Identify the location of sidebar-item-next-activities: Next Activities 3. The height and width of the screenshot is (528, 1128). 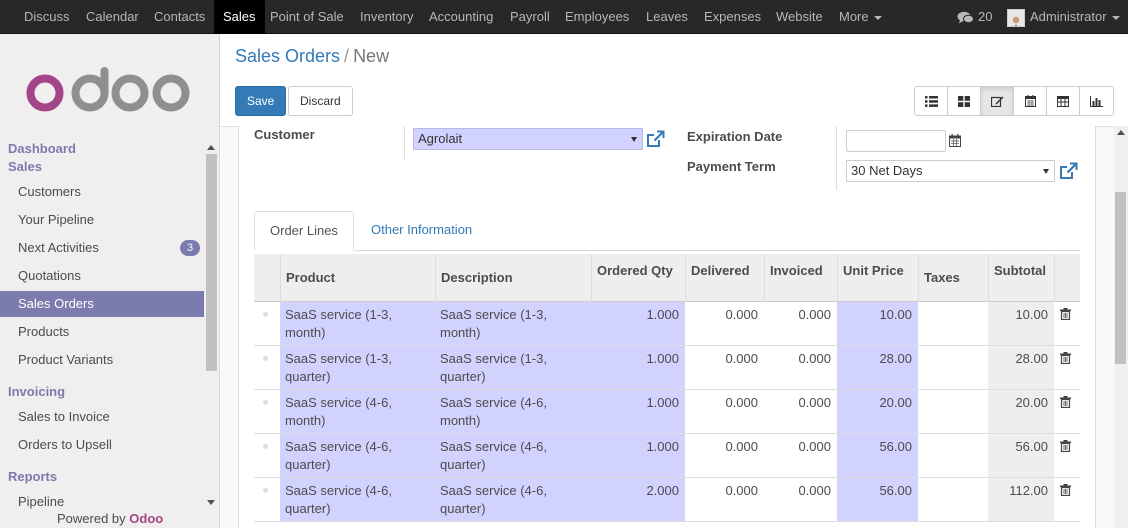
(102, 248).